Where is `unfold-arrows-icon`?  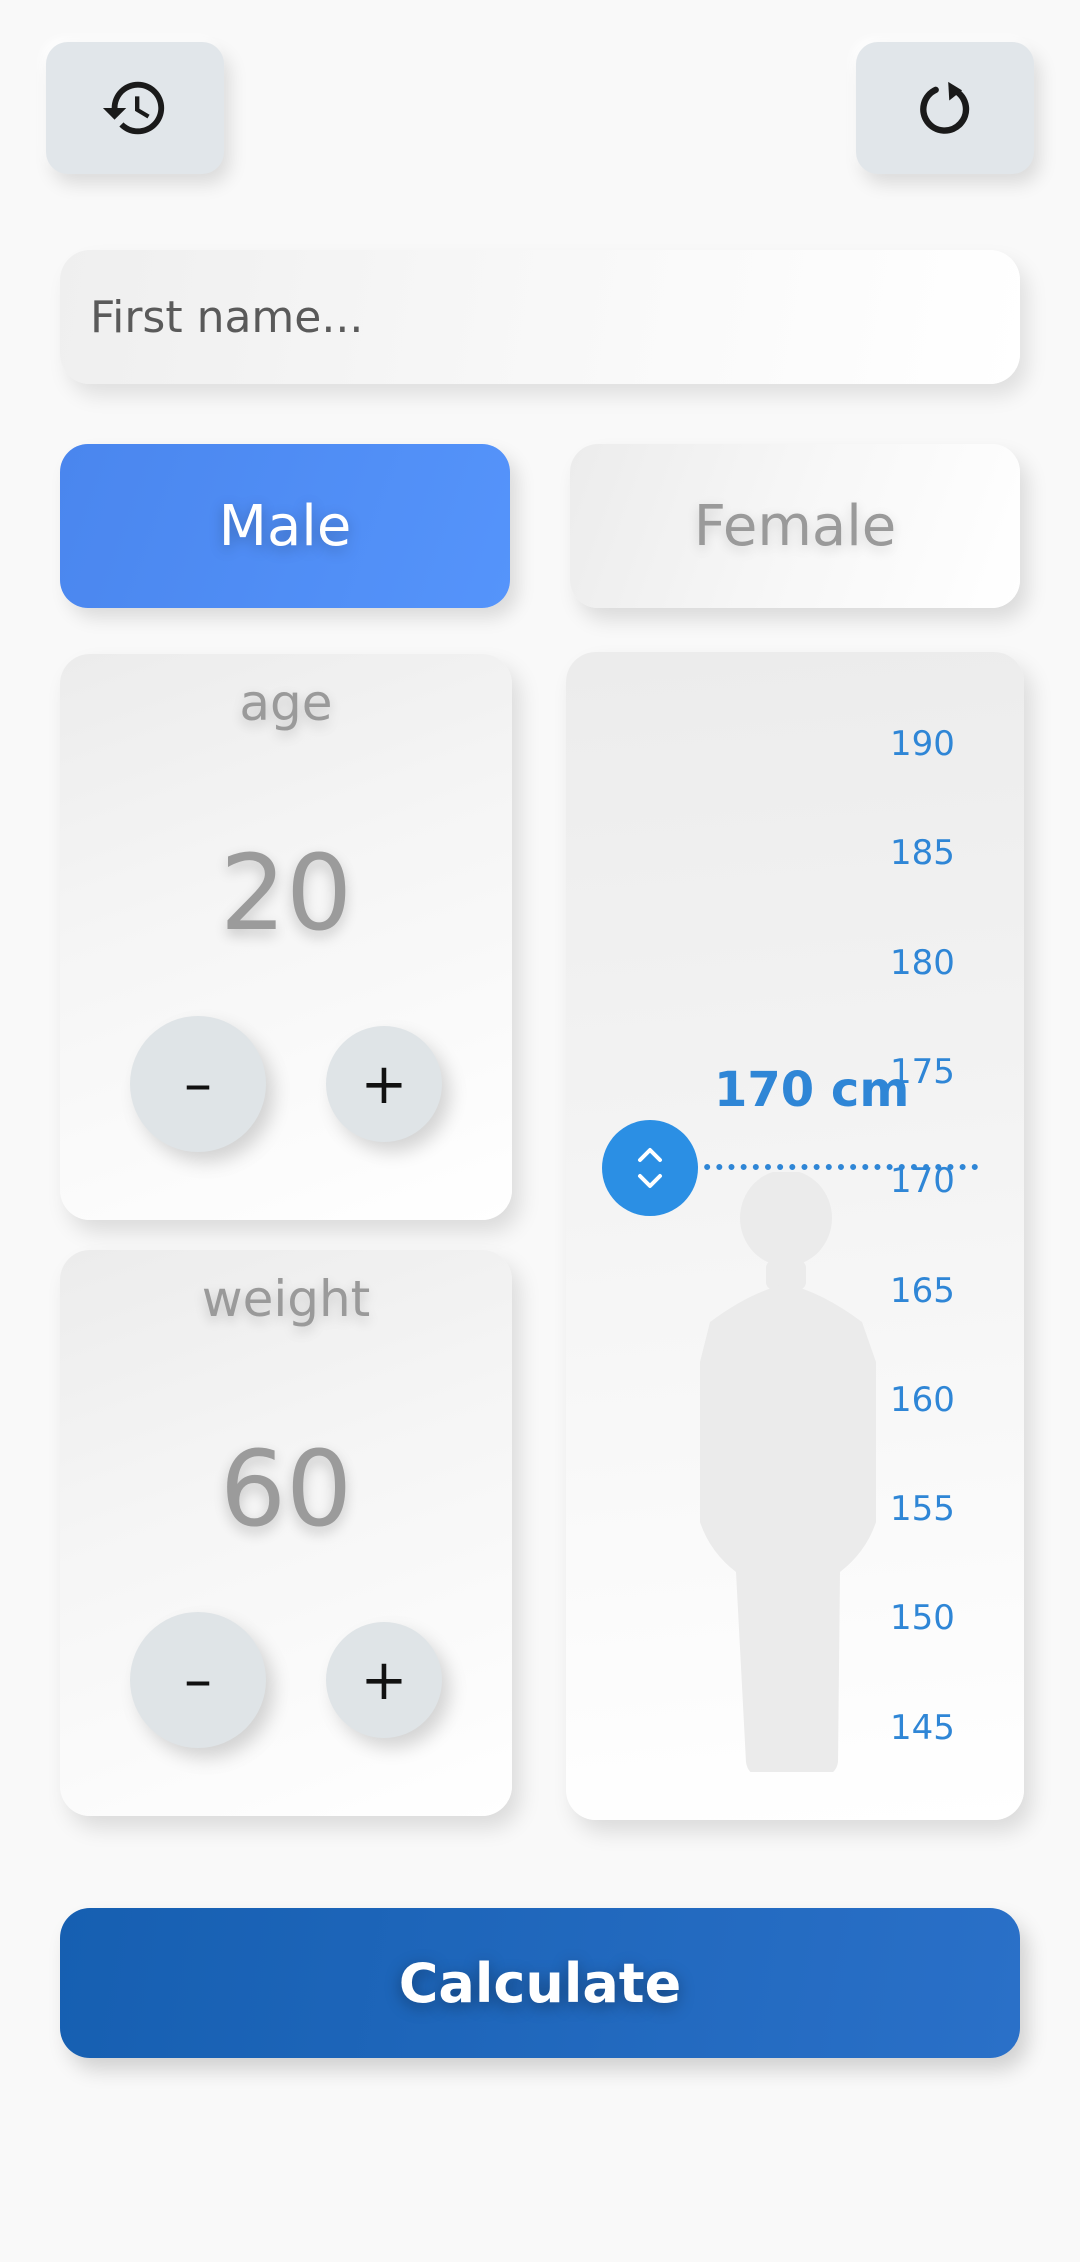
unfold-arrows-icon is located at coordinates (650, 1168).